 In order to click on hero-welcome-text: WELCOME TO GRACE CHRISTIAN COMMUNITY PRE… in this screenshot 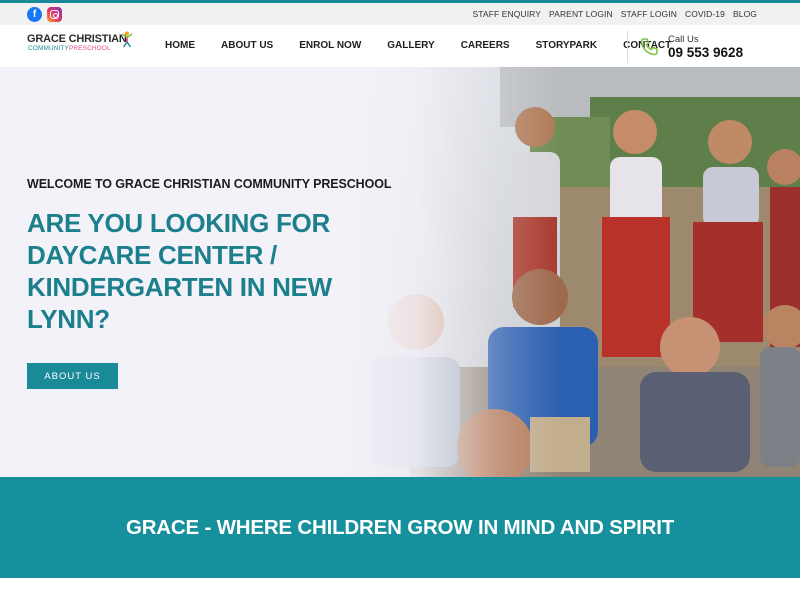, I will do `click(209, 184)`.